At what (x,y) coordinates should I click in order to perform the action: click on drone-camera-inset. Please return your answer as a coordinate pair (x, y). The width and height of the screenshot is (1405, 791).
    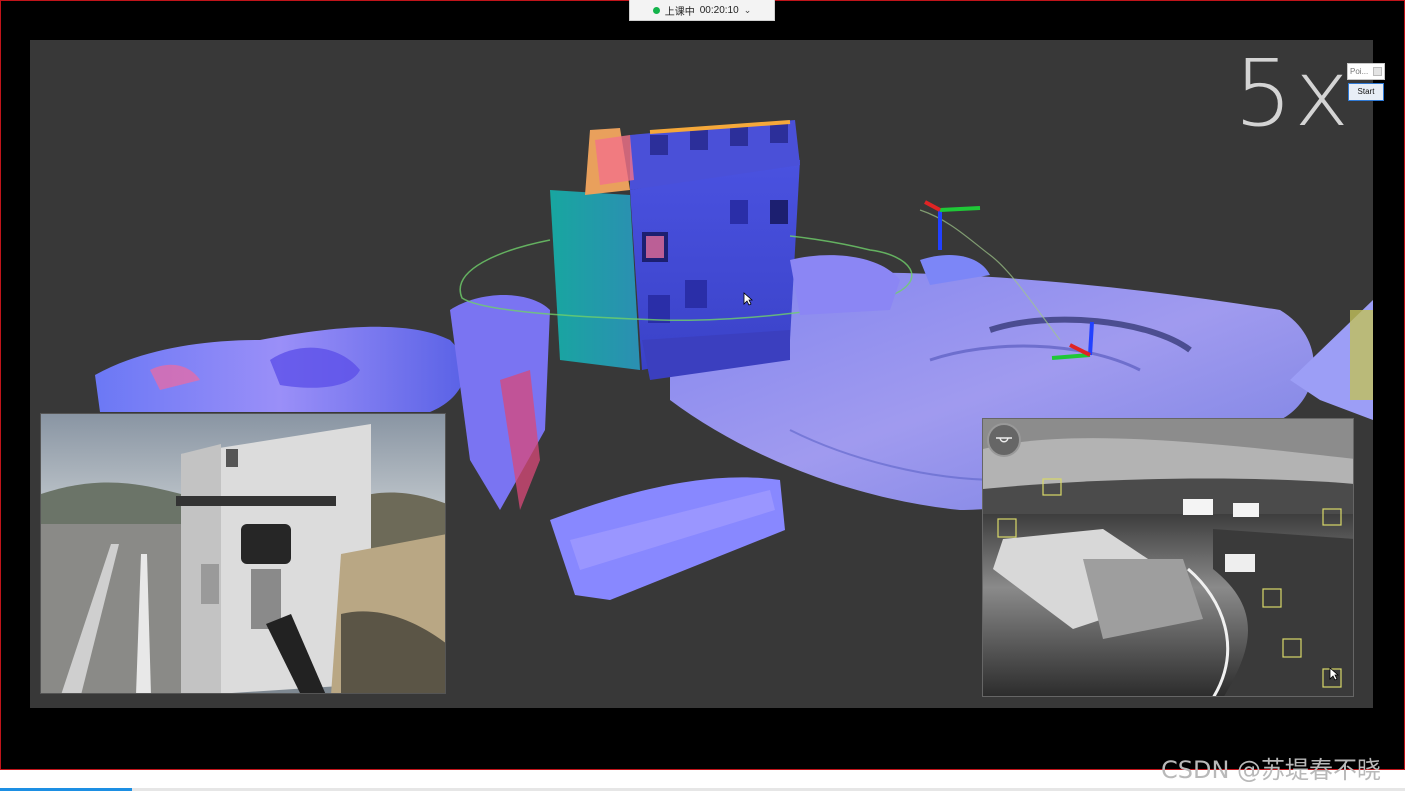
    Looking at the image, I should click on (243, 553).